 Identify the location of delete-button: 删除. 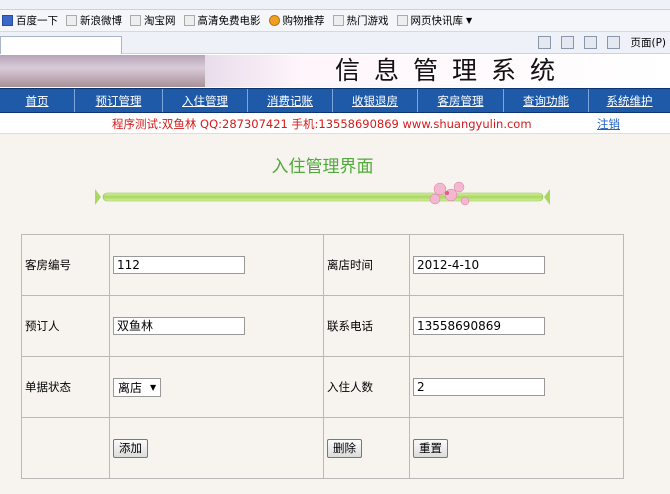
(344, 448).